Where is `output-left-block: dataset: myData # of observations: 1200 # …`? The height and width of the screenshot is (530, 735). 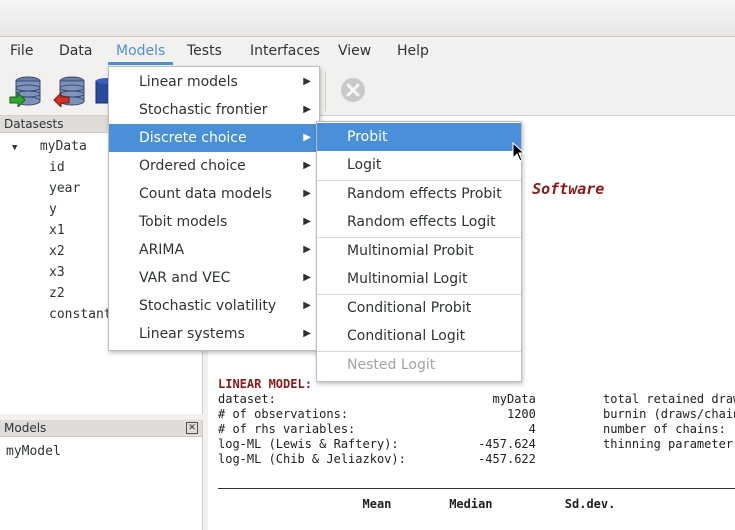 output-left-block: dataset: myData # of observations: 1200 # … is located at coordinates (377, 429).